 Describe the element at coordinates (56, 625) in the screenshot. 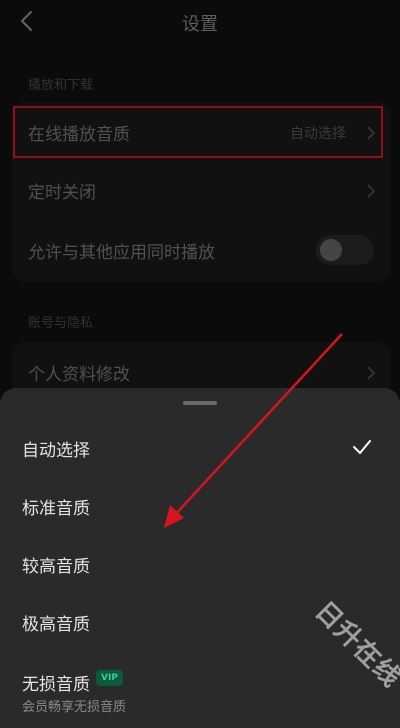

I see `option-label: 极高音质` at that location.